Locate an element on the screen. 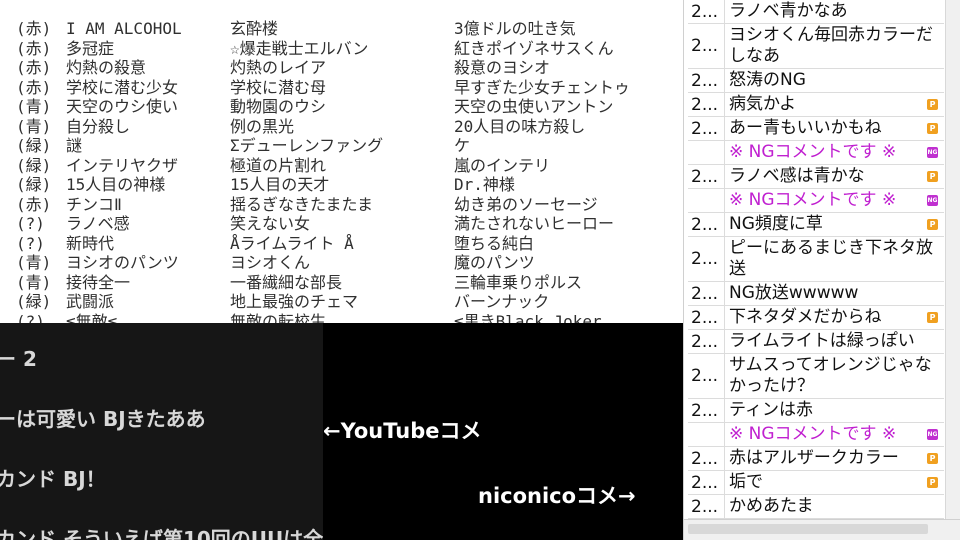 This screenshot has height=540, width=960. horizontal-scrollbar is located at coordinates (822, 529).